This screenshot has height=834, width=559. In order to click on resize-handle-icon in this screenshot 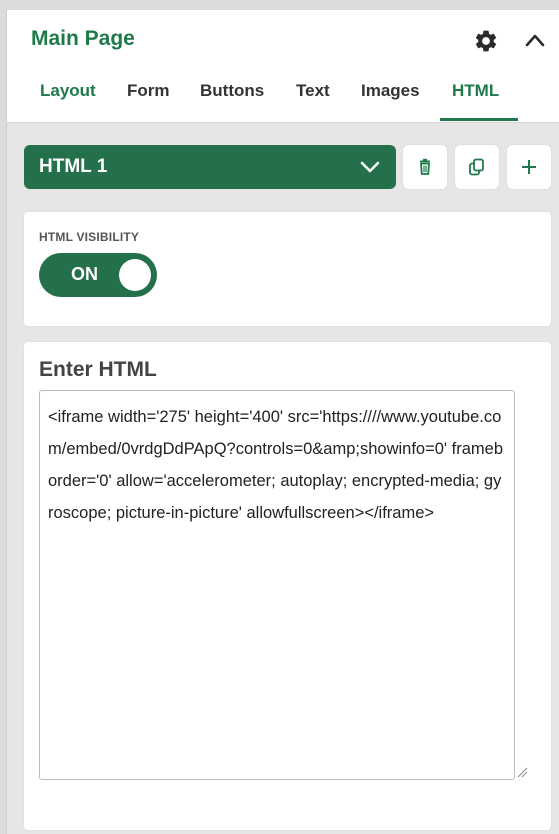, I will do `click(522, 772)`.